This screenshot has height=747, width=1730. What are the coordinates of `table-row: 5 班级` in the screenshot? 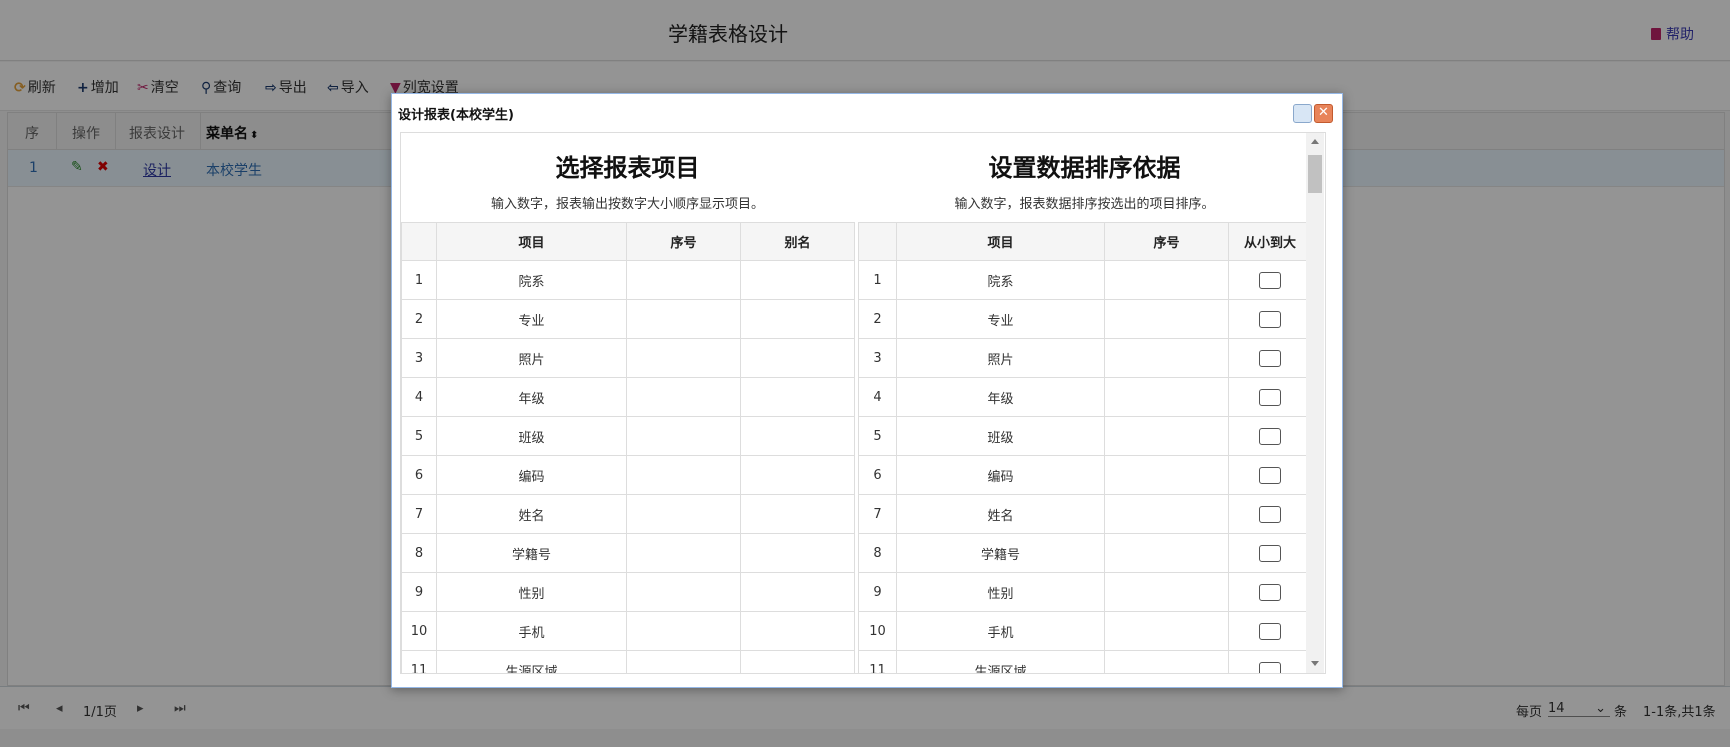 It's located at (1085, 436).